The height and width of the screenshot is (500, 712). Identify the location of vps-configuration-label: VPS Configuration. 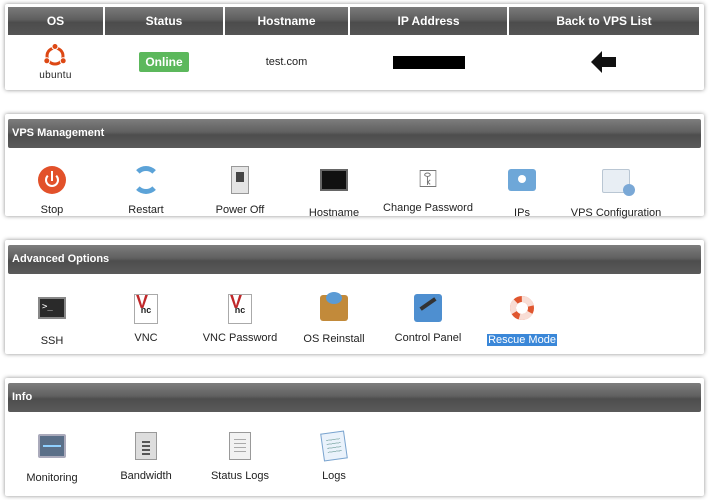
(616, 213).